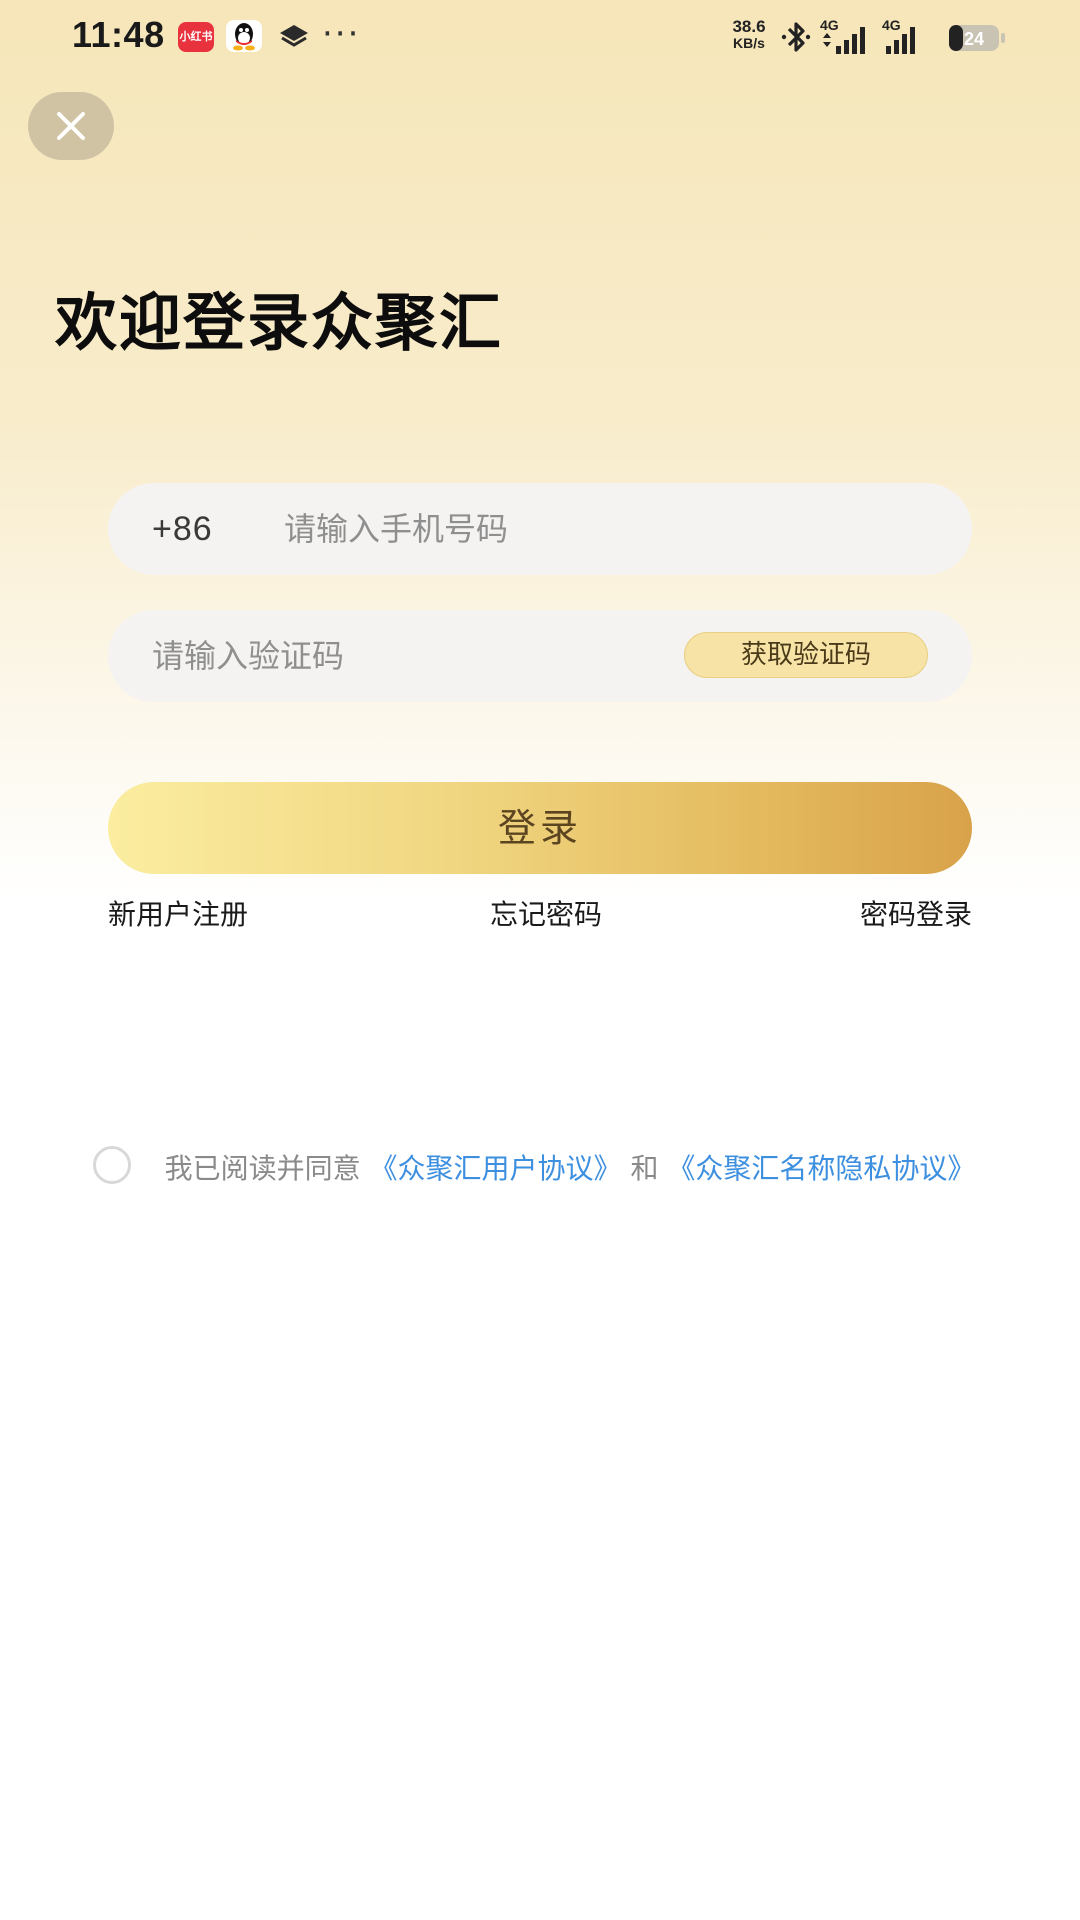 The height and width of the screenshot is (1920, 1080). I want to click on user-agreement-link: 《众聚汇用户协议》, so click(496, 1168).